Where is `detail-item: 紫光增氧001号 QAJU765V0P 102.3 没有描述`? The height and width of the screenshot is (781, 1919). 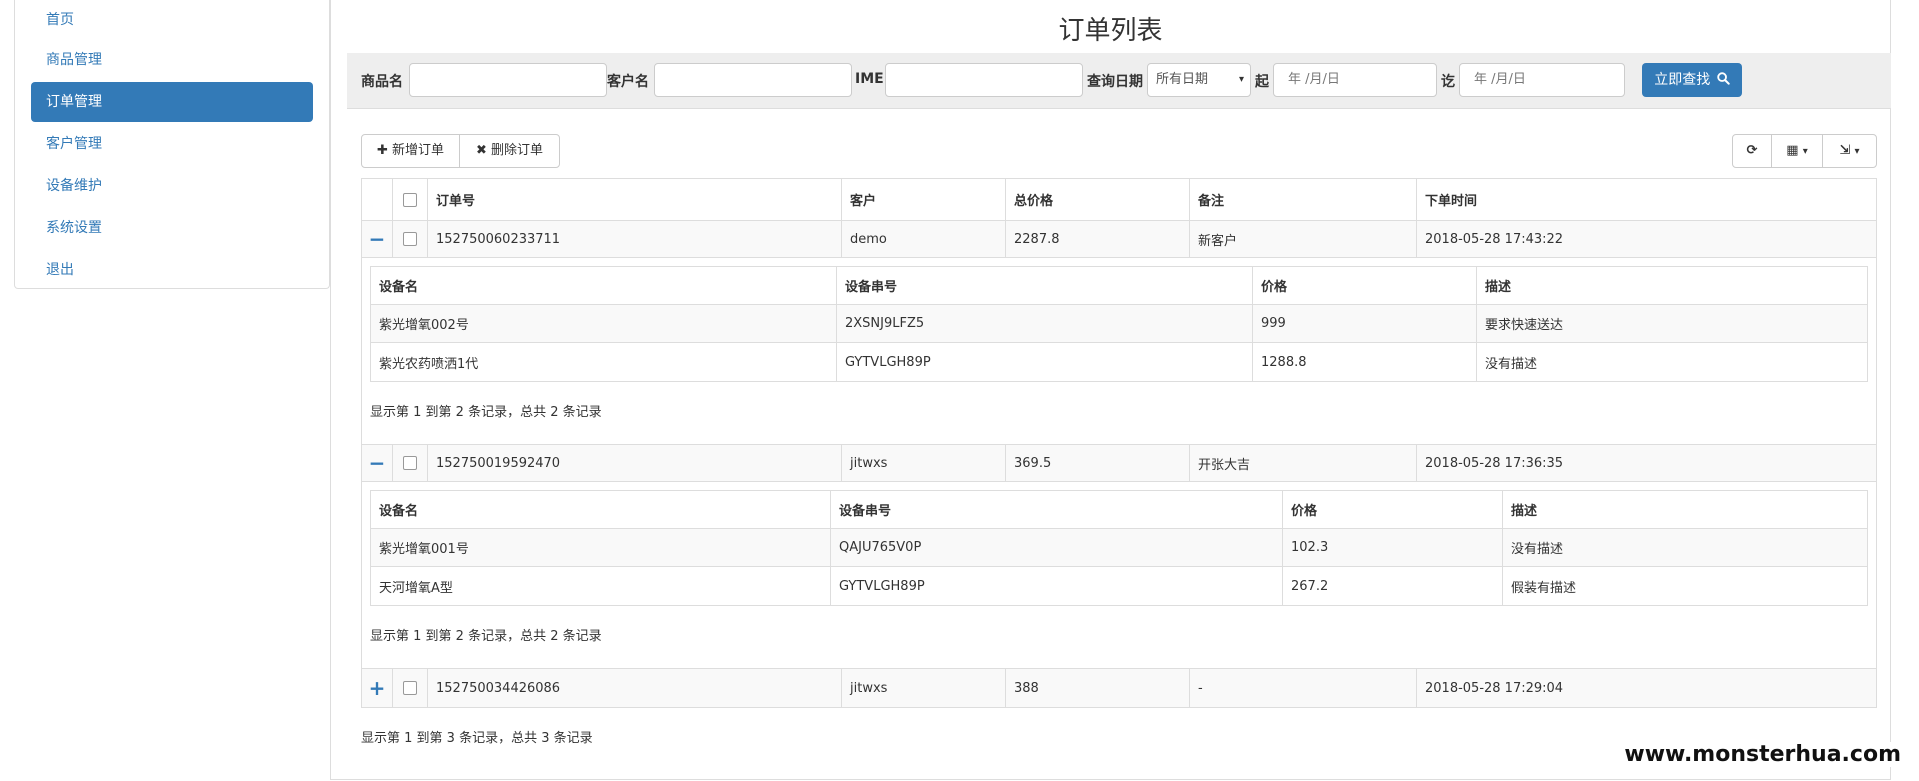 detail-item: 紫光增氧001号 QAJU765V0P 102.3 没有描述 is located at coordinates (1119, 548).